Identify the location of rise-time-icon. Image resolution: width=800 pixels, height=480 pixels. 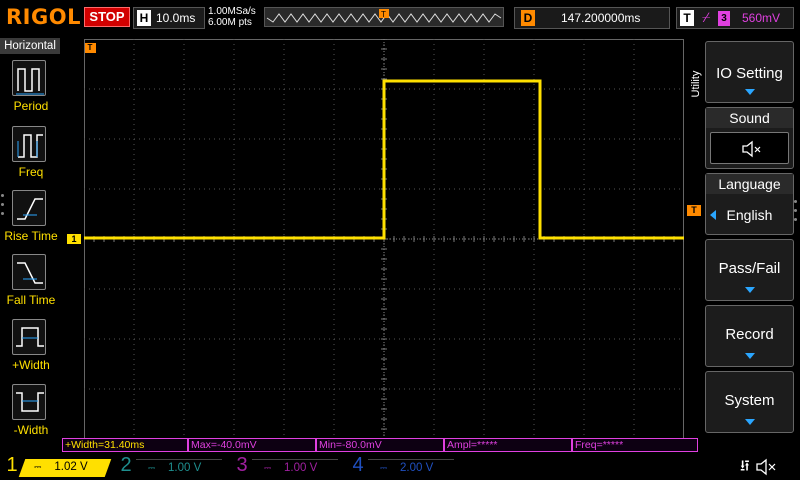
(29, 208).